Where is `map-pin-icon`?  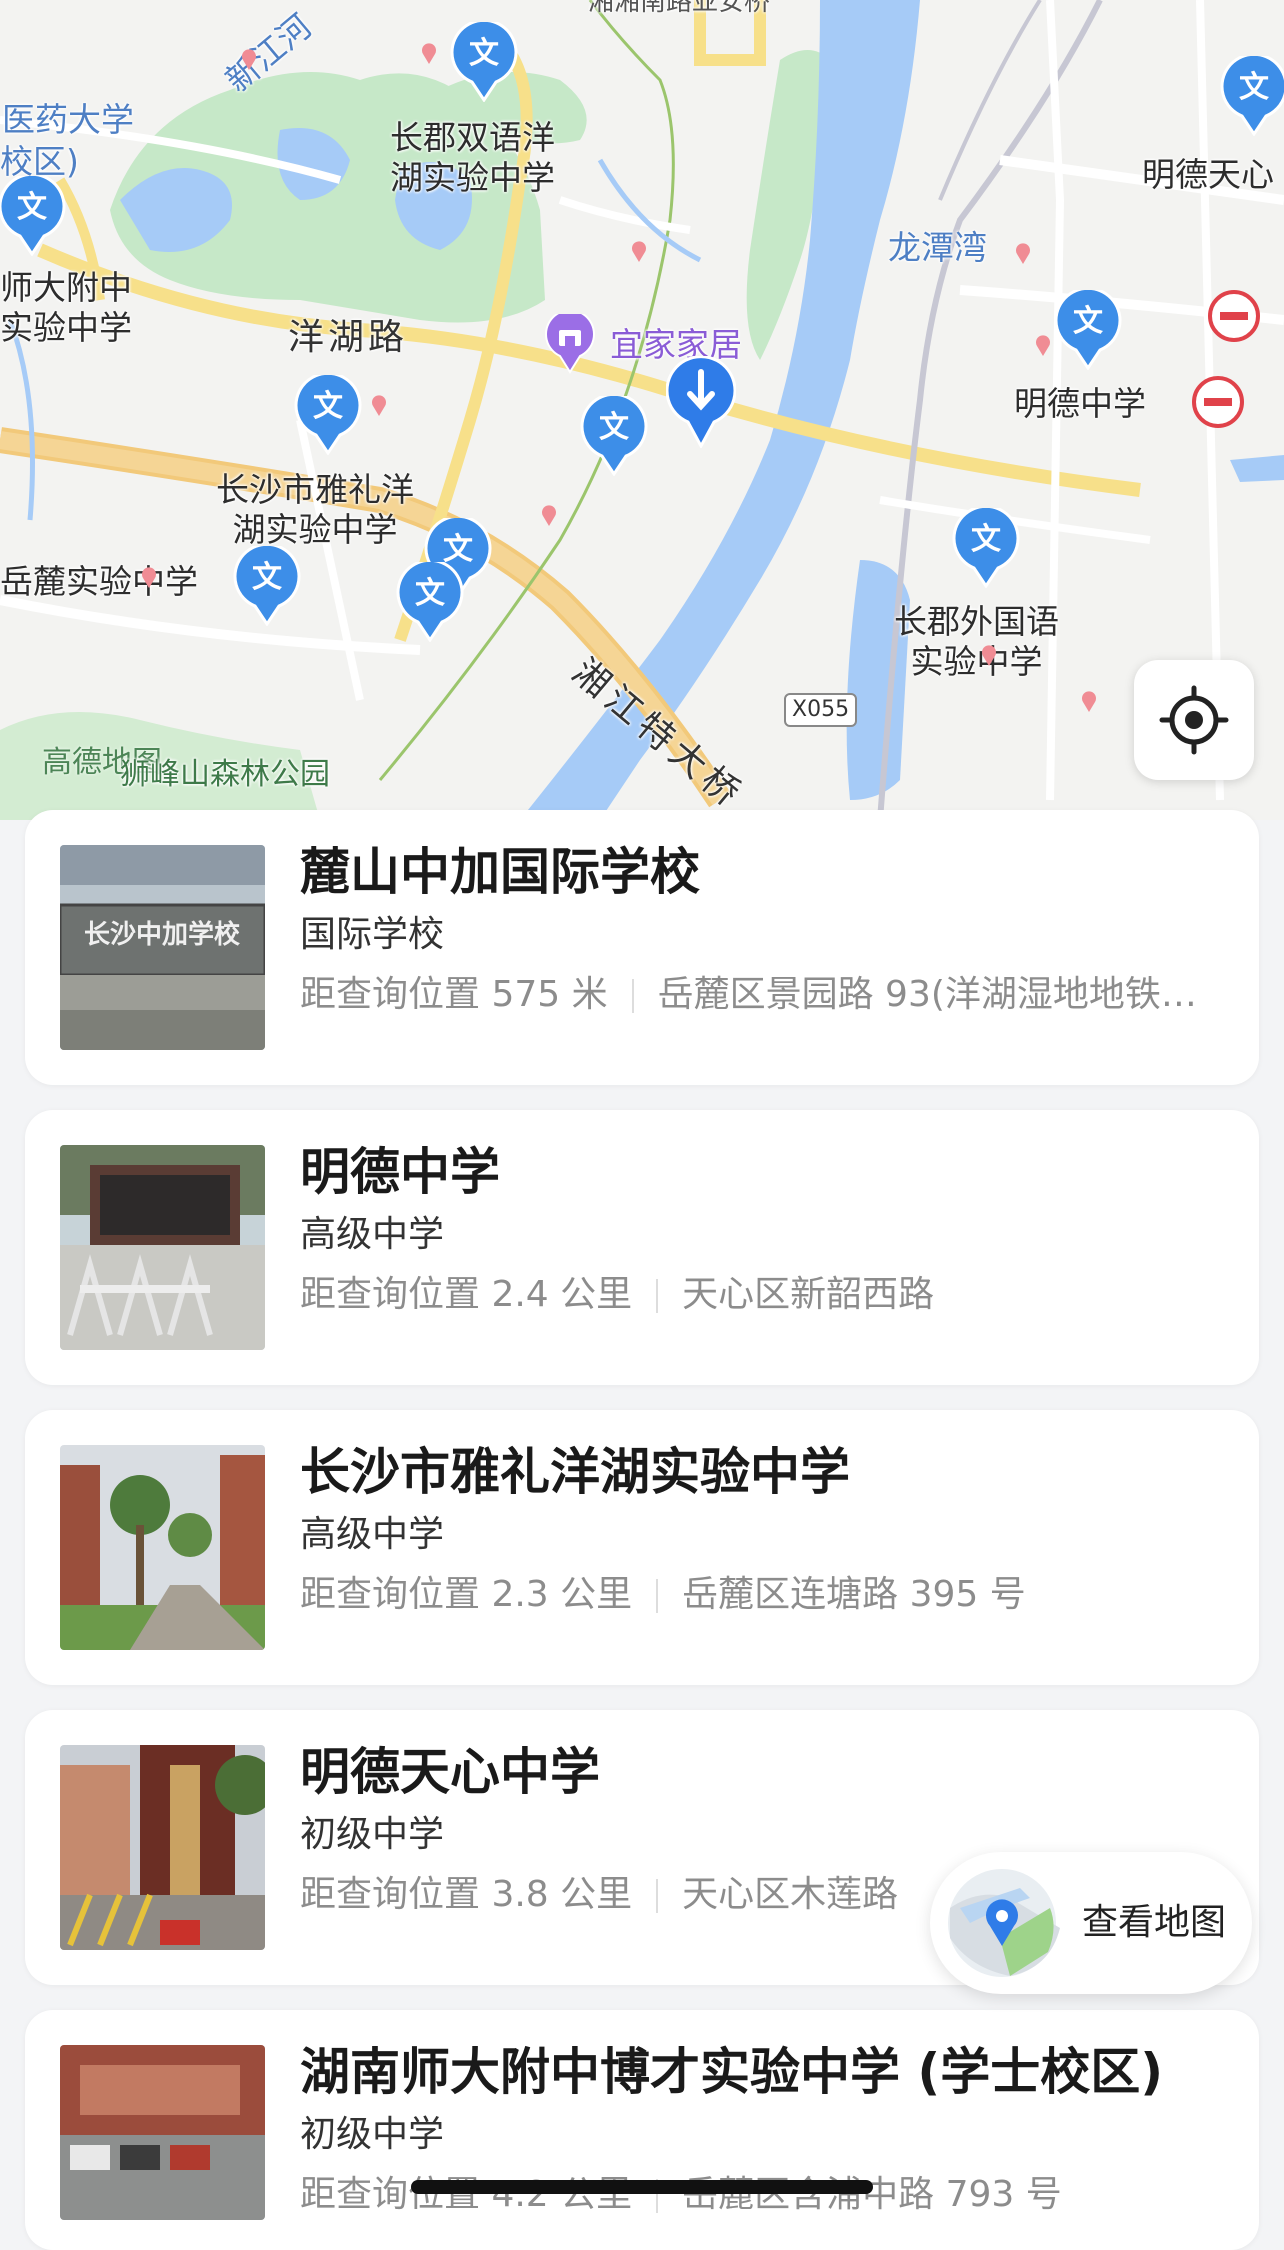 map-pin-icon is located at coordinates (1004, 1923).